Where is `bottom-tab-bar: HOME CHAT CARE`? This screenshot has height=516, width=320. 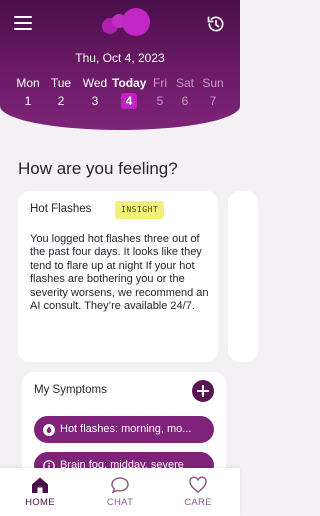
bottom-tab-bar: HOME CHAT CARE is located at coordinates (120, 492).